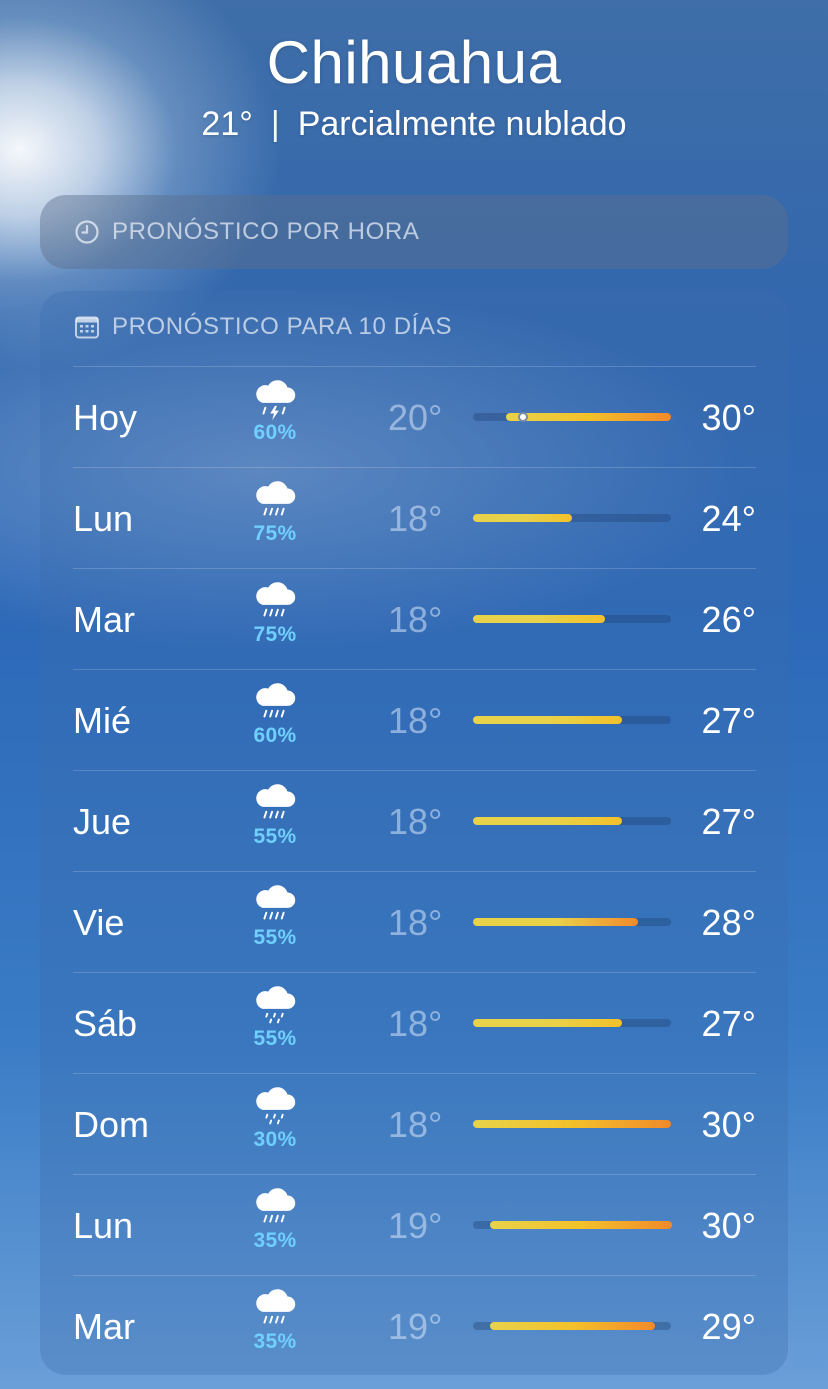 This screenshot has width=828, height=1389. What do you see at coordinates (276, 400) in the screenshot?
I see `thunderstorm-icon` at bounding box center [276, 400].